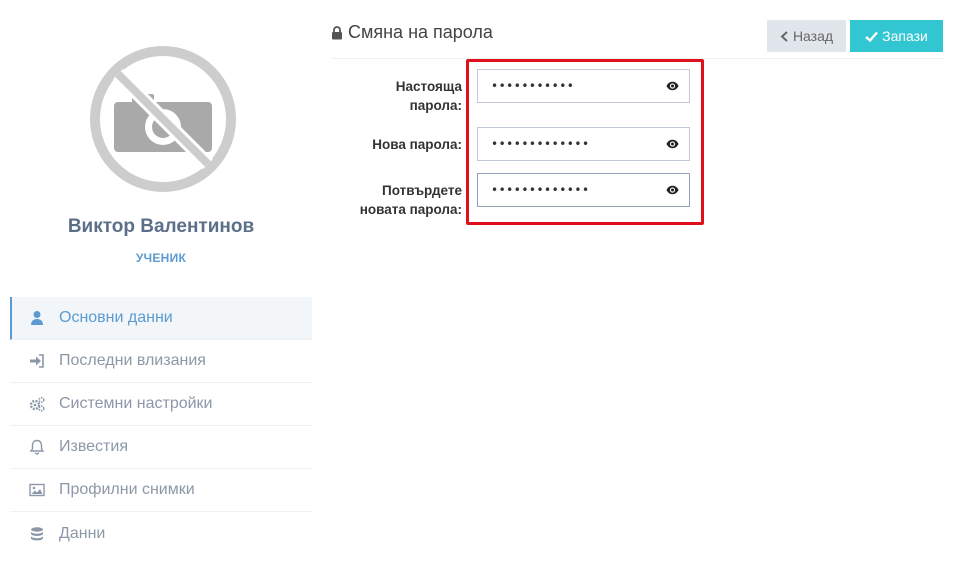  I want to click on sidebar-item-basic-data: Основни данни, so click(161, 318).